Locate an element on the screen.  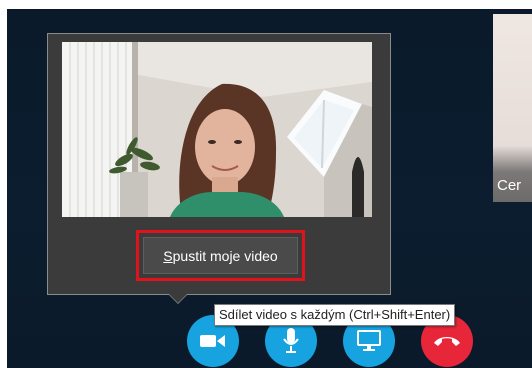
remote-participant-tile: Cer is located at coordinates (512, 108).